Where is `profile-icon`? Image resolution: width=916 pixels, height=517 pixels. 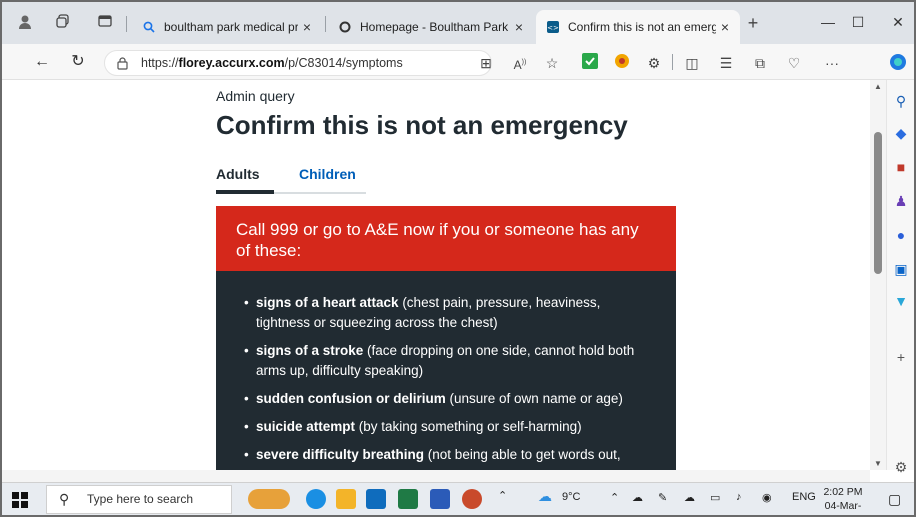 profile-icon is located at coordinates (25, 23).